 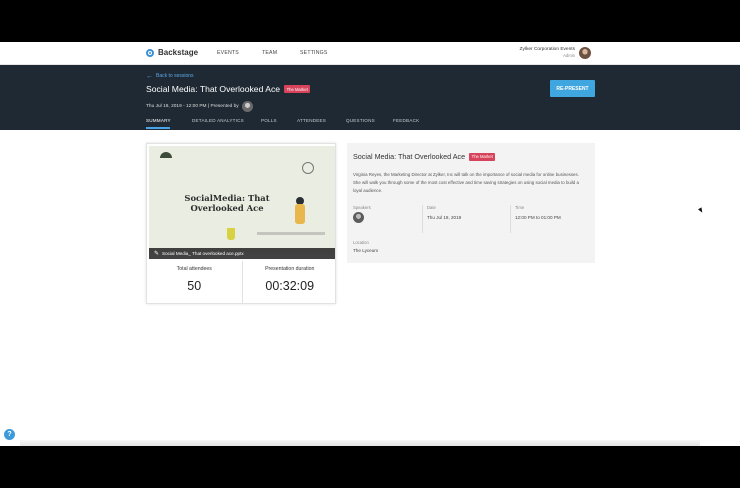 I want to click on time-value: 12:00 PM to 01:00 PM, so click(x=538, y=217).